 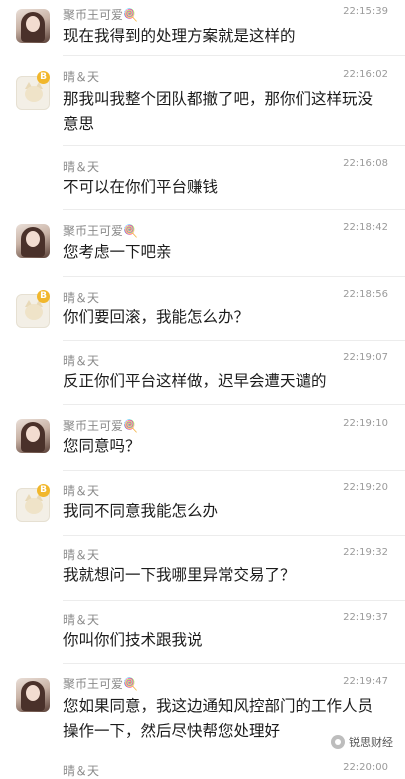 What do you see at coordinates (365, 487) in the screenshot?
I see `message-time: 22:19:20` at bounding box center [365, 487].